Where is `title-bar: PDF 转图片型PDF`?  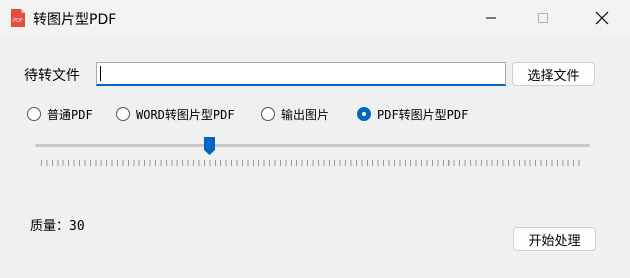 title-bar: PDF 转图片型PDF is located at coordinates (315, 18).